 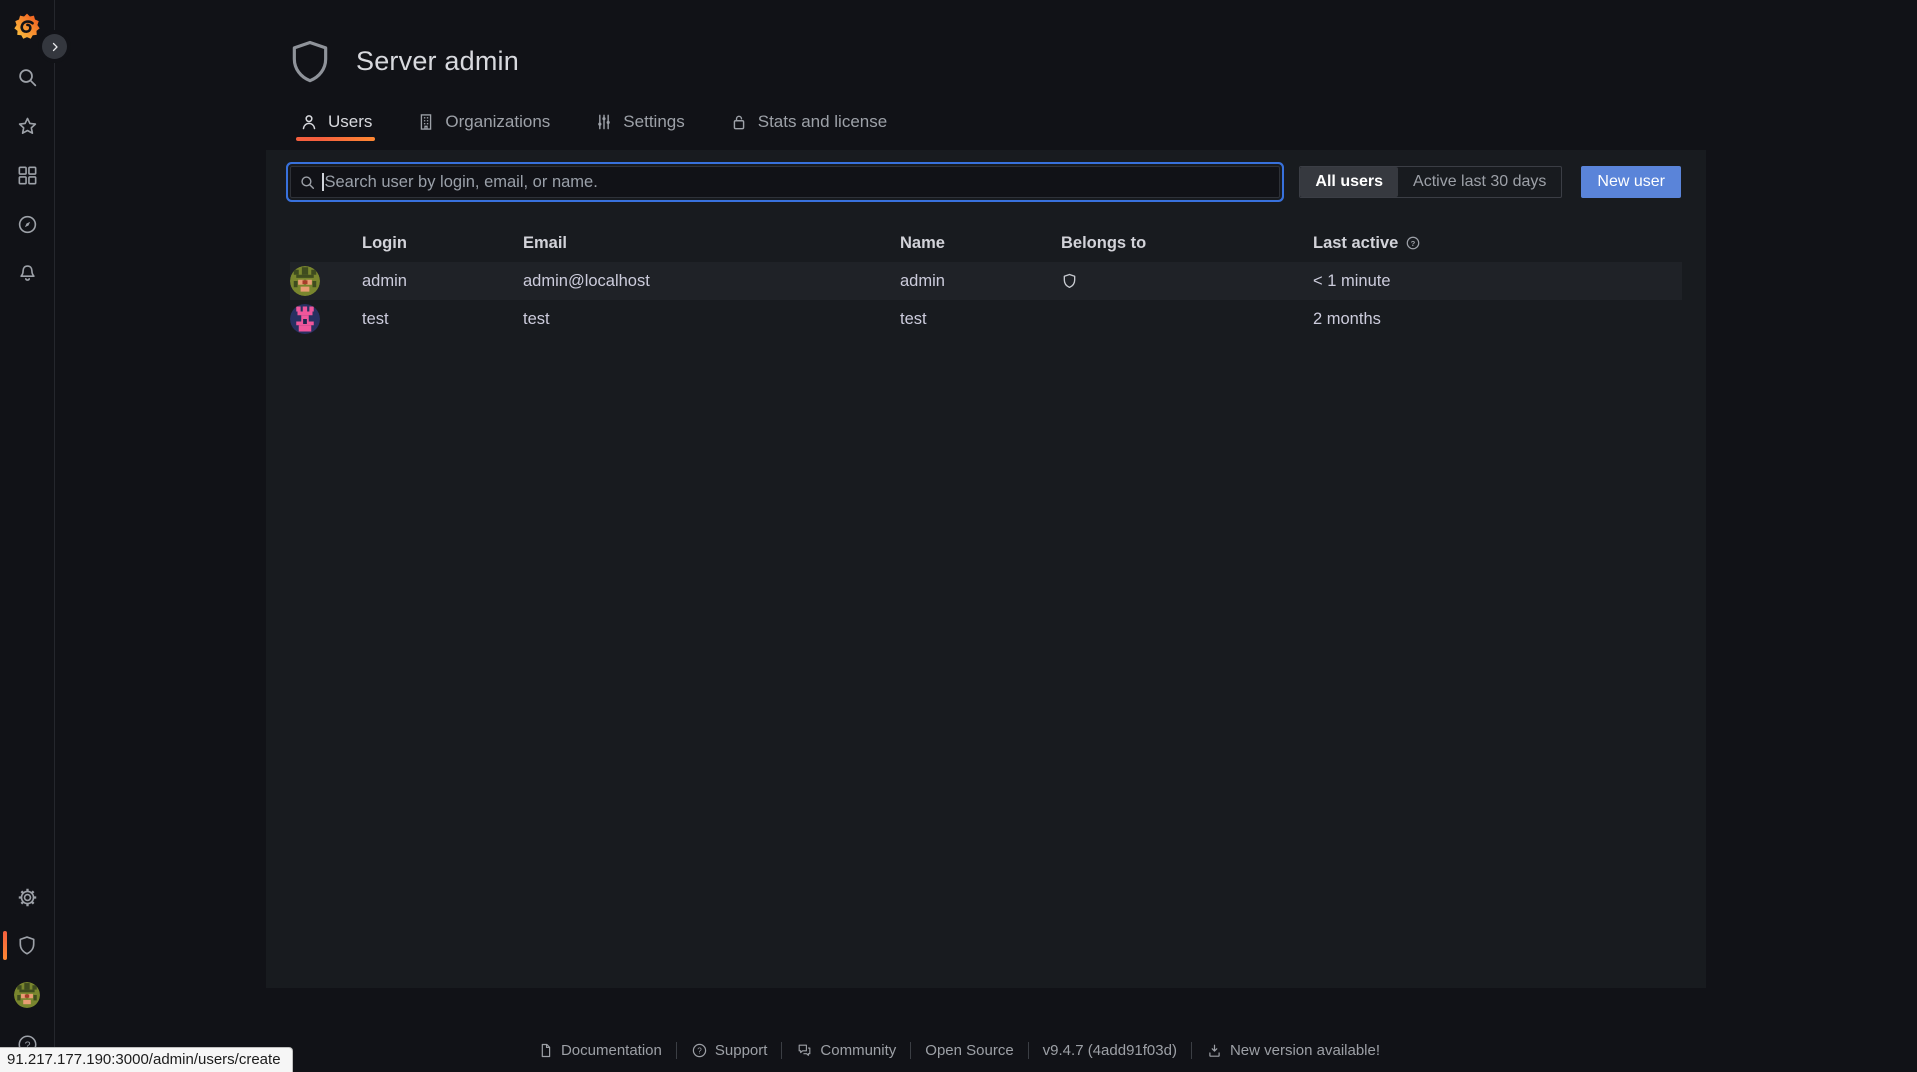 What do you see at coordinates (146, 1059) in the screenshot?
I see `browser-link-preview: 91.217.177.190:3000/admin/users/create` at bounding box center [146, 1059].